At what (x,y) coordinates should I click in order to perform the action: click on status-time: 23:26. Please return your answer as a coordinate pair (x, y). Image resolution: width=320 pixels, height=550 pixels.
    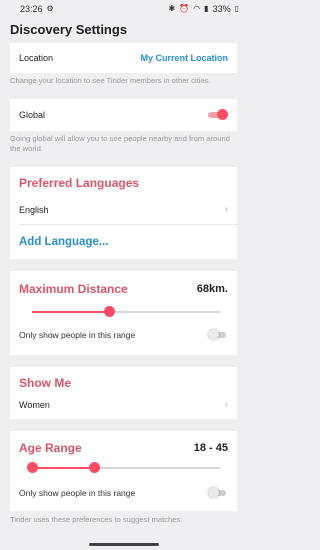
    Looking at the image, I should click on (31, 9).